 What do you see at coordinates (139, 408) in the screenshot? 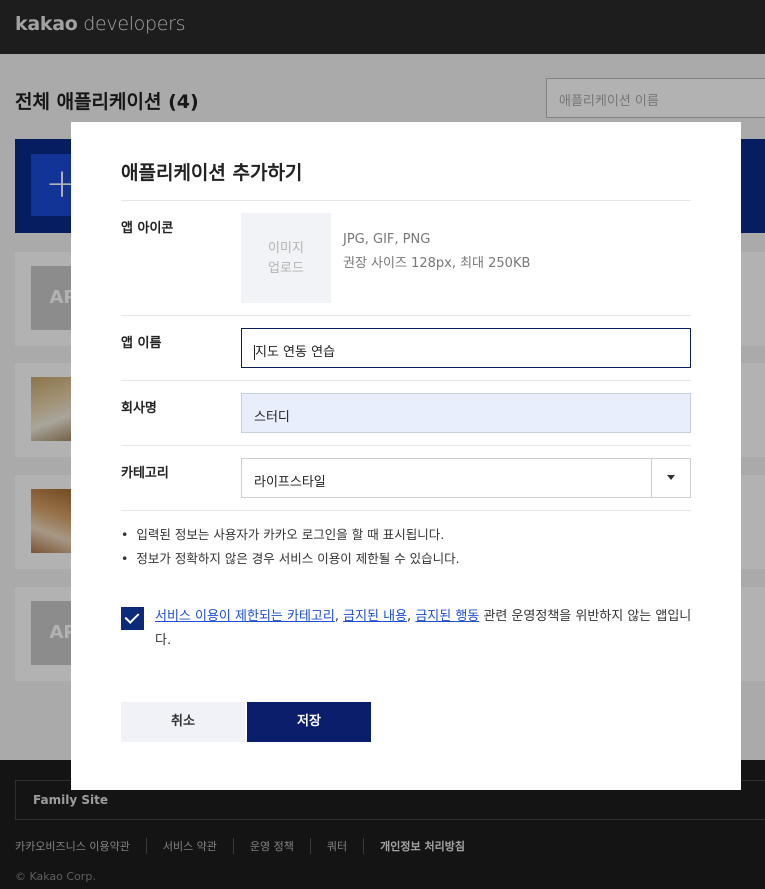
I see `company-label: 회사명` at bounding box center [139, 408].